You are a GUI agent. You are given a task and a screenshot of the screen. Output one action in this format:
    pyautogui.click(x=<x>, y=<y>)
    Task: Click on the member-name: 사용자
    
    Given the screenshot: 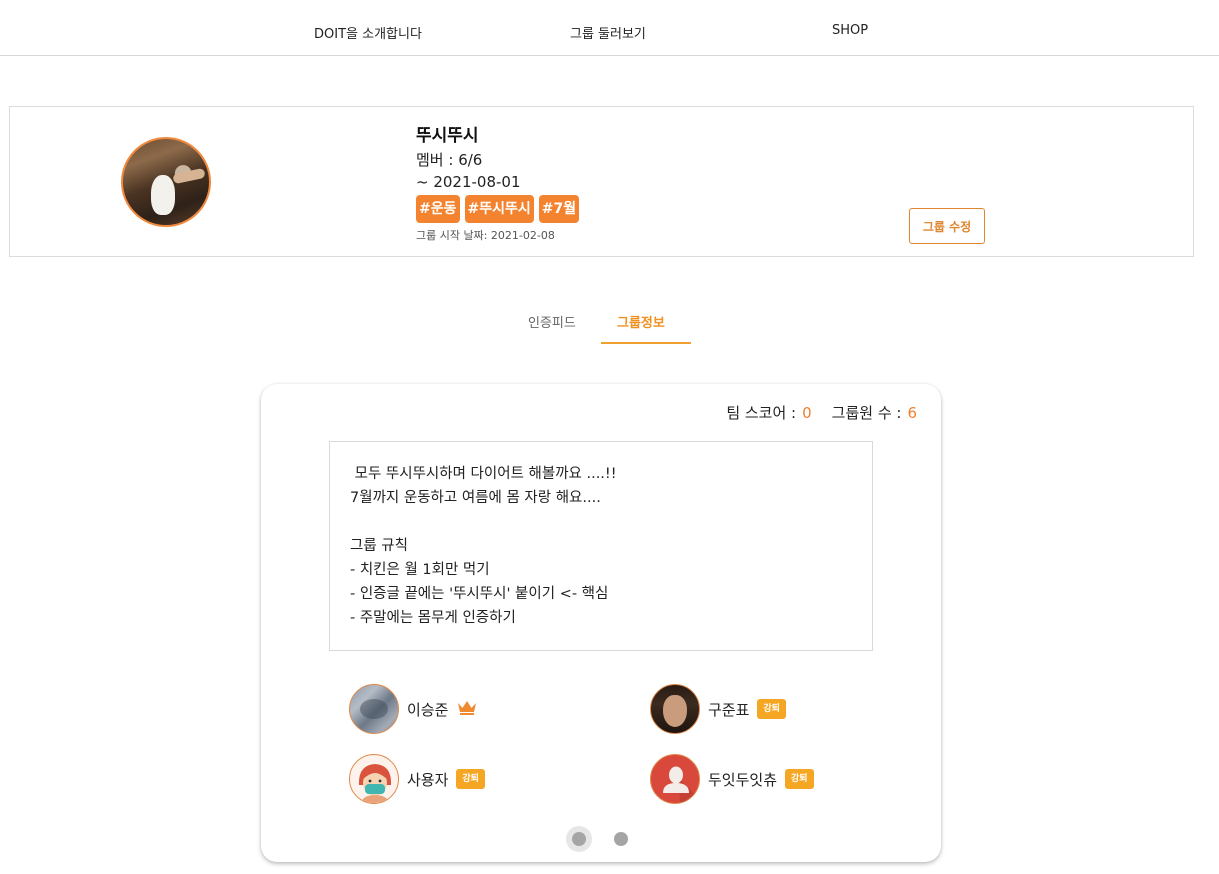 What is the action you would take?
    pyautogui.click(x=428, y=779)
    